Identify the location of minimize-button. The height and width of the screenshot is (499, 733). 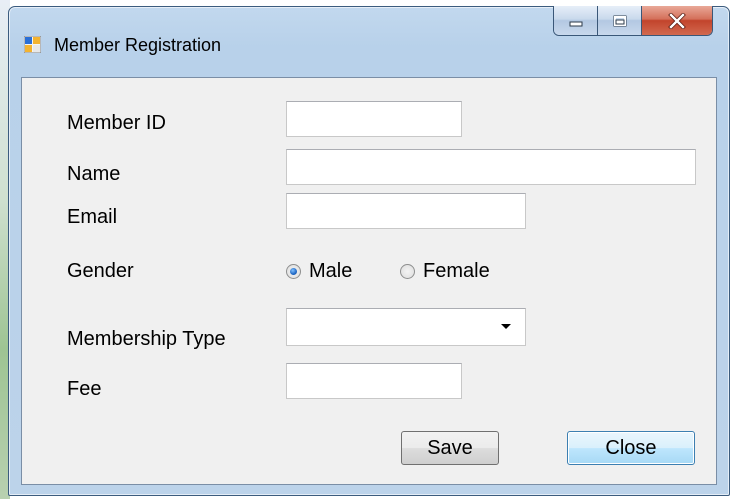
(576, 20).